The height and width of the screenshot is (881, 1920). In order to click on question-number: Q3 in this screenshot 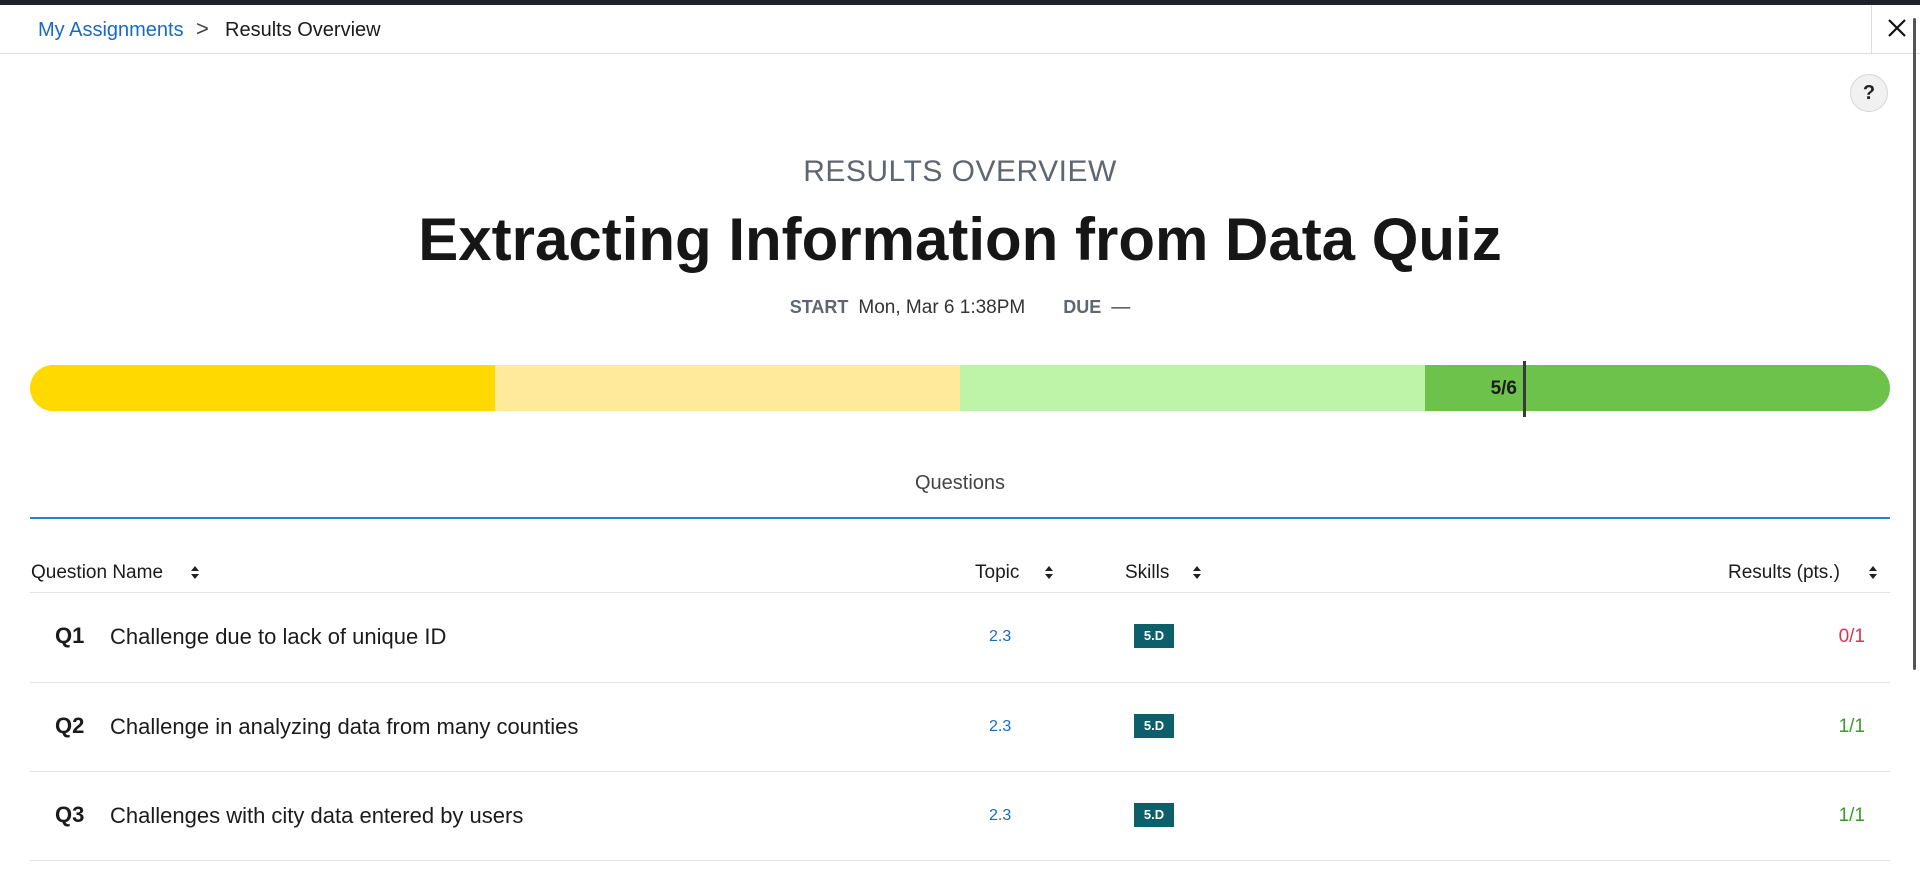, I will do `click(70, 814)`.